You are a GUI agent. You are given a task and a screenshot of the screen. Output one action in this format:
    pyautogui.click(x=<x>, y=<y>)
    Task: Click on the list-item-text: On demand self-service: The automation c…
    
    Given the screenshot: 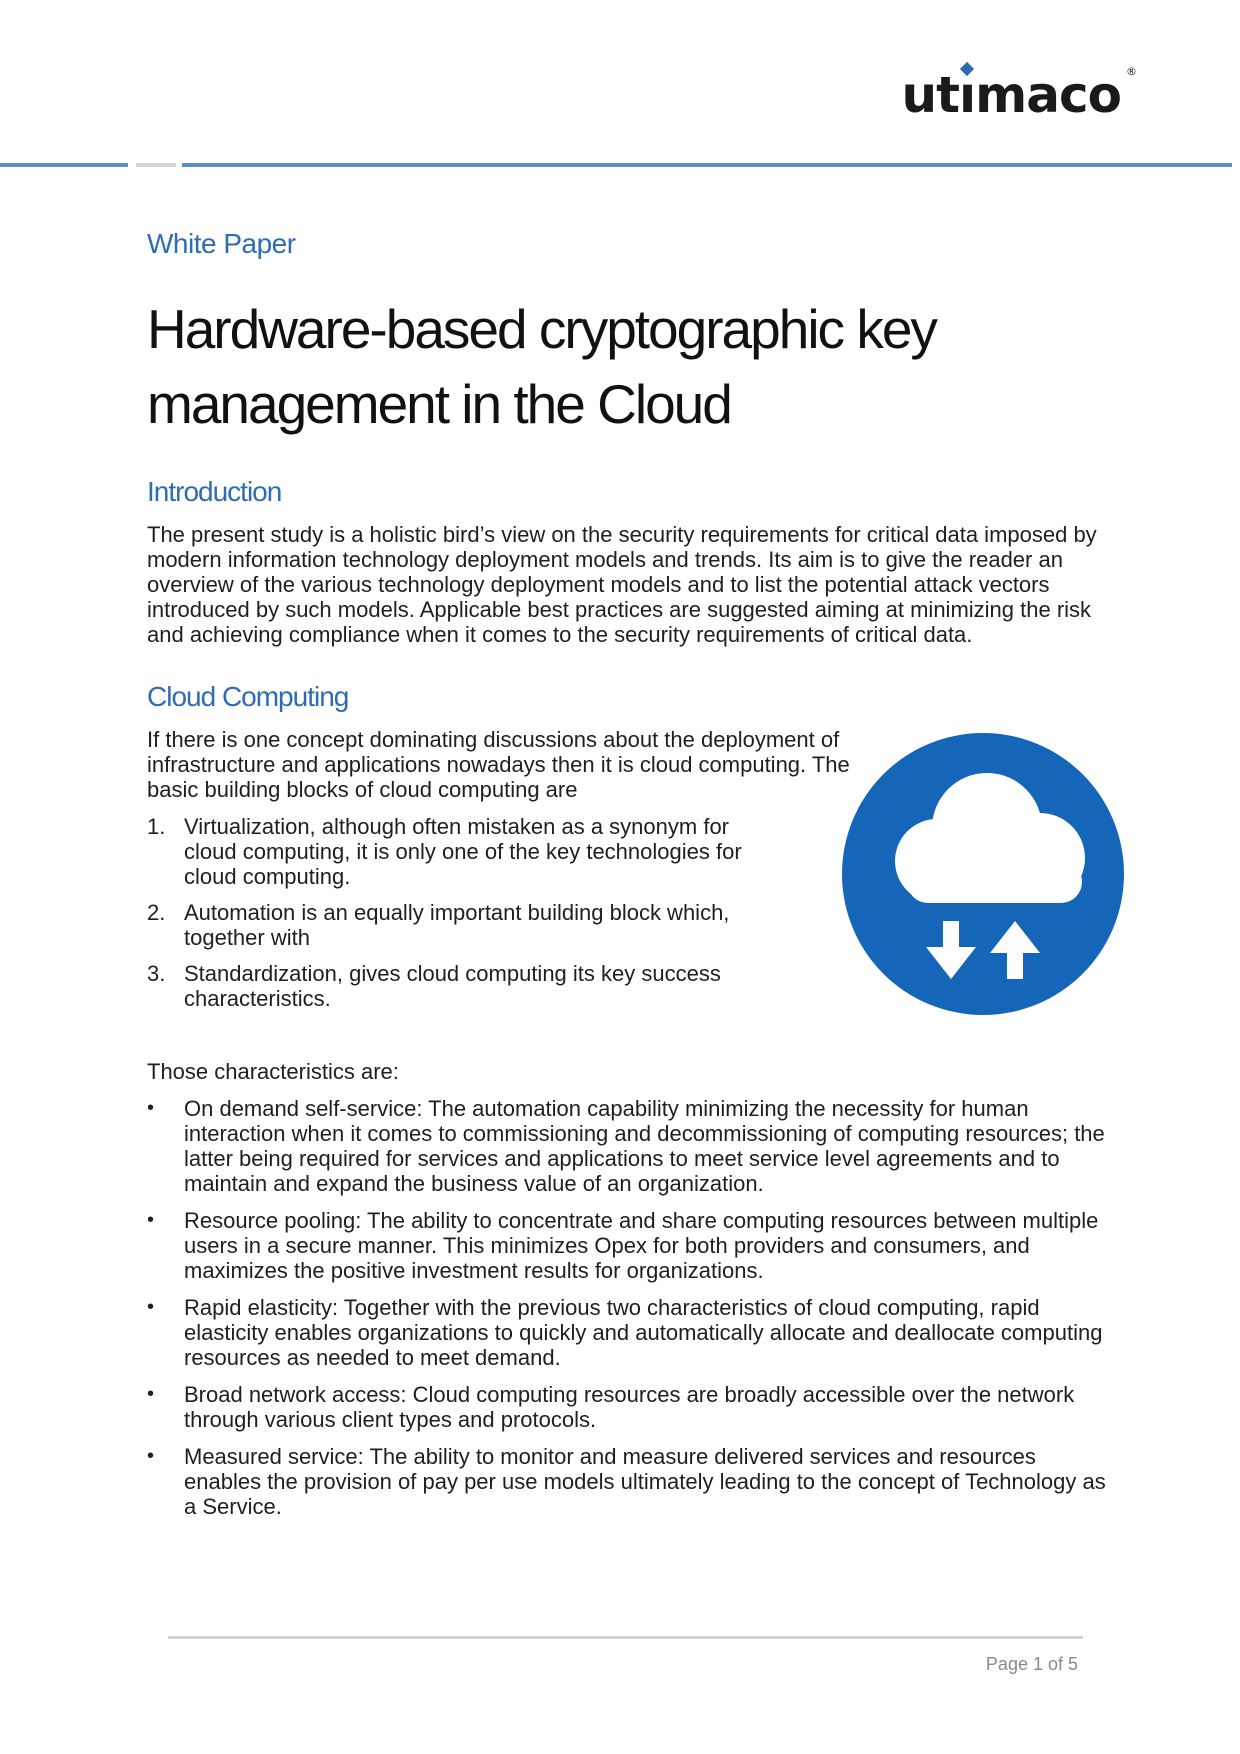 What is the action you would take?
    pyautogui.click(x=644, y=1146)
    